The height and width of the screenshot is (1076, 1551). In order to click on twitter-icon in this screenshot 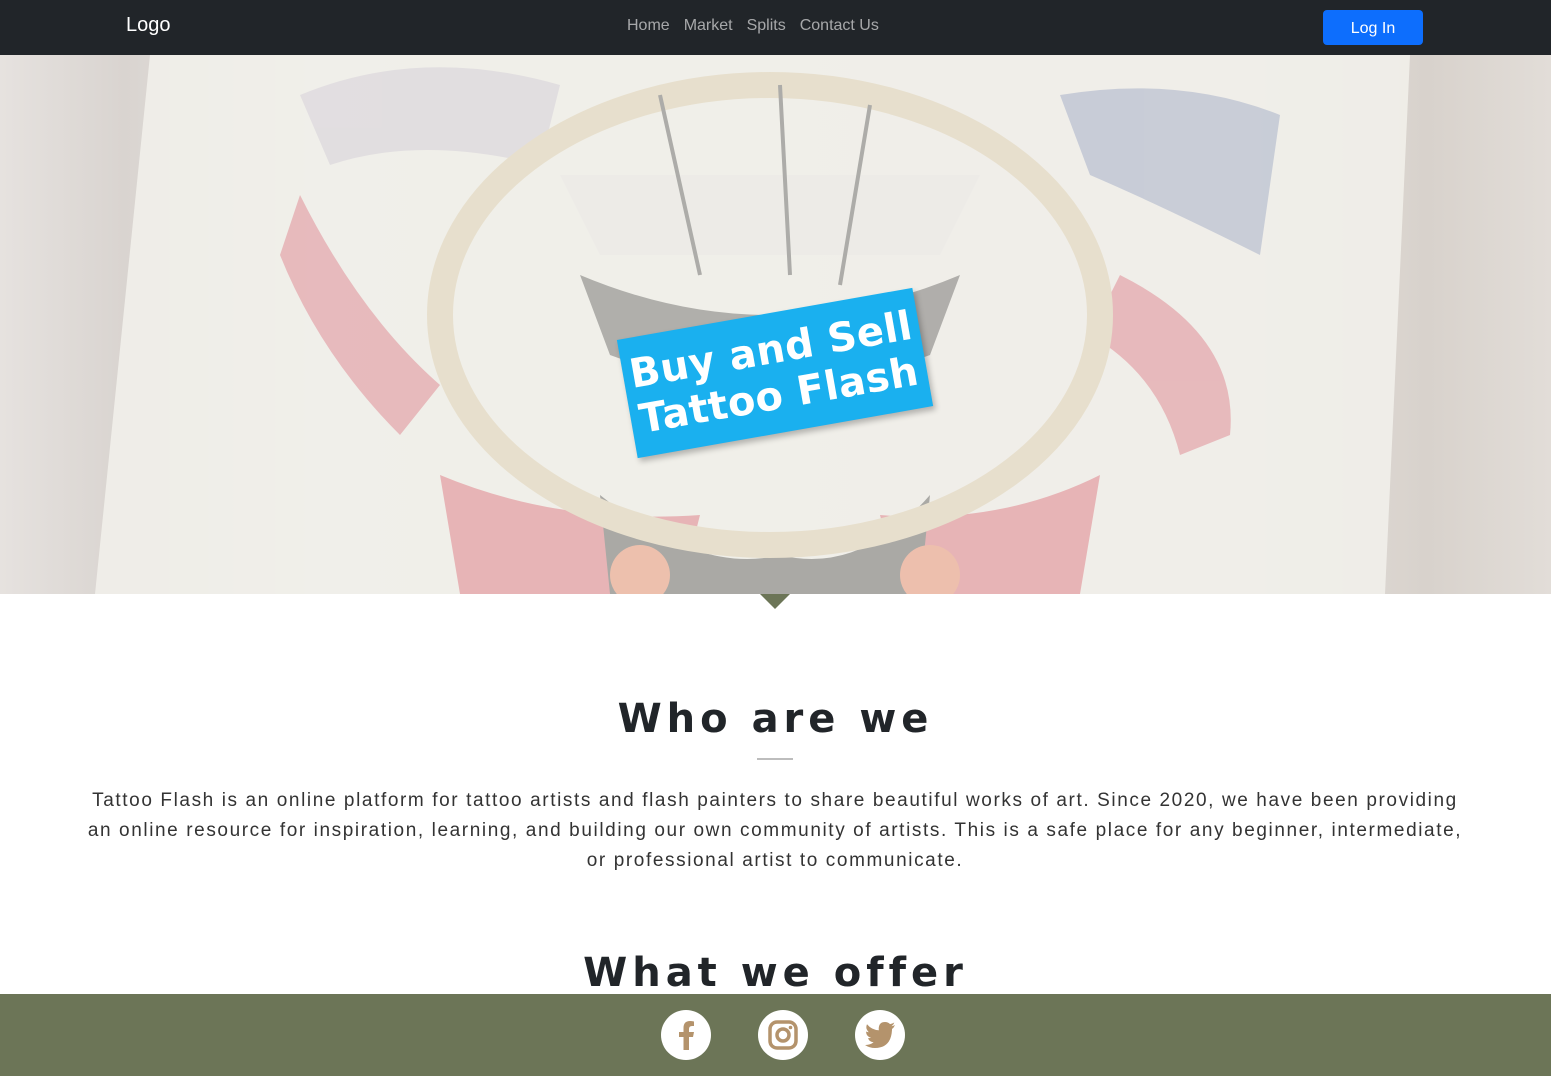, I will do `click(880, 1035)`.